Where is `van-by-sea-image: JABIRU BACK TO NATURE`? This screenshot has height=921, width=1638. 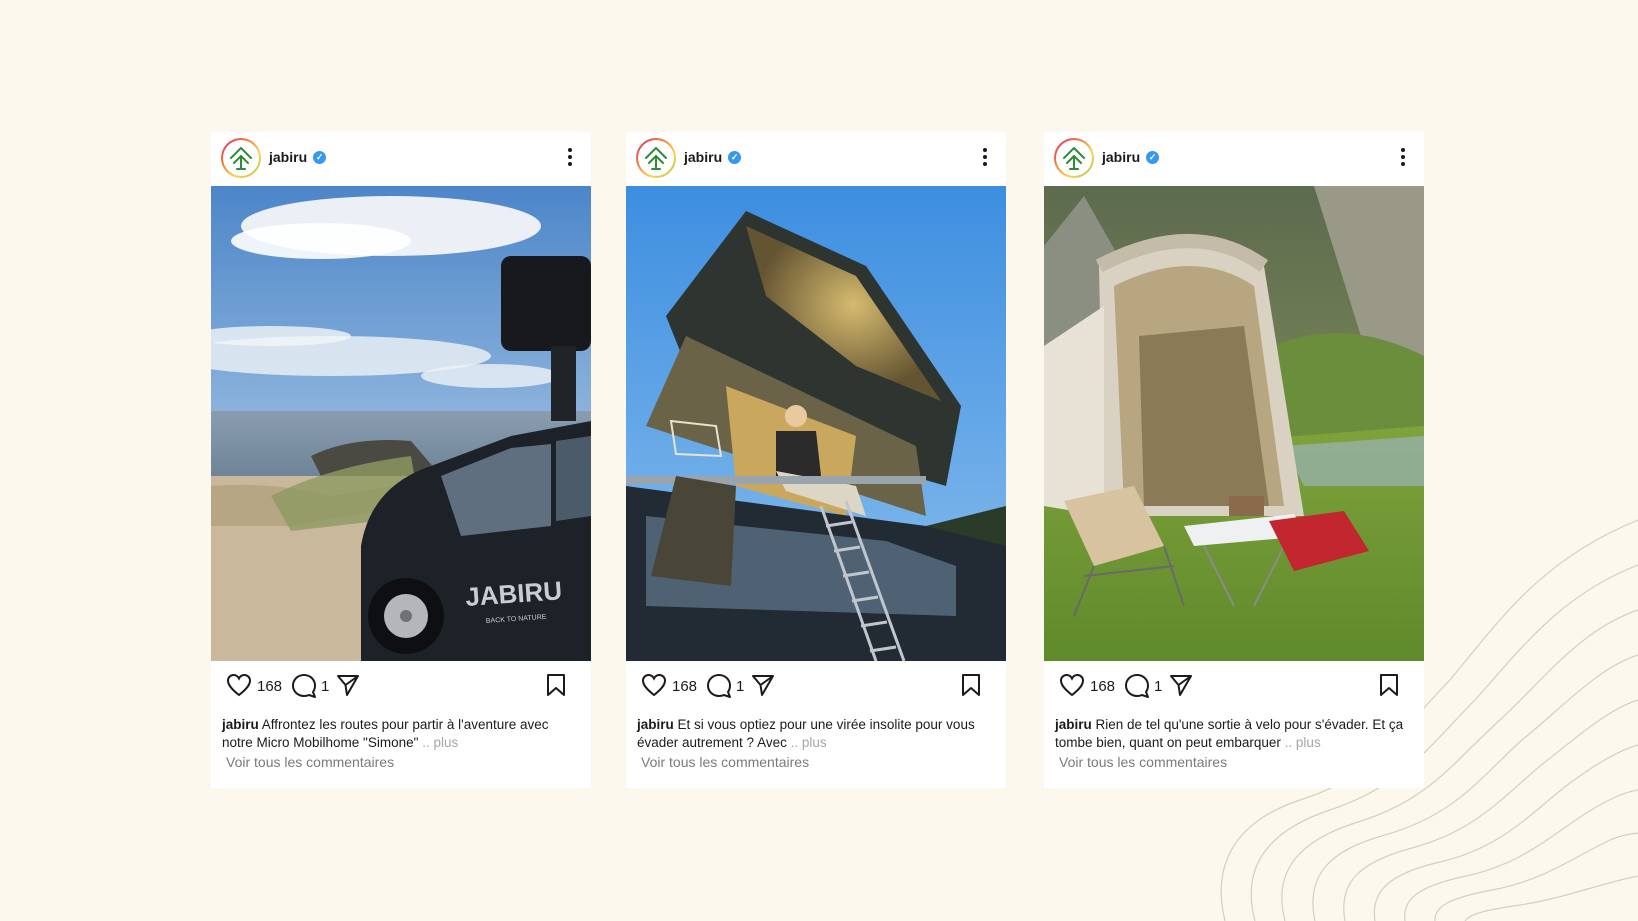
van-by-sea-image: JABIRU BACK TO NATURE is located at coordinates (401, 423).